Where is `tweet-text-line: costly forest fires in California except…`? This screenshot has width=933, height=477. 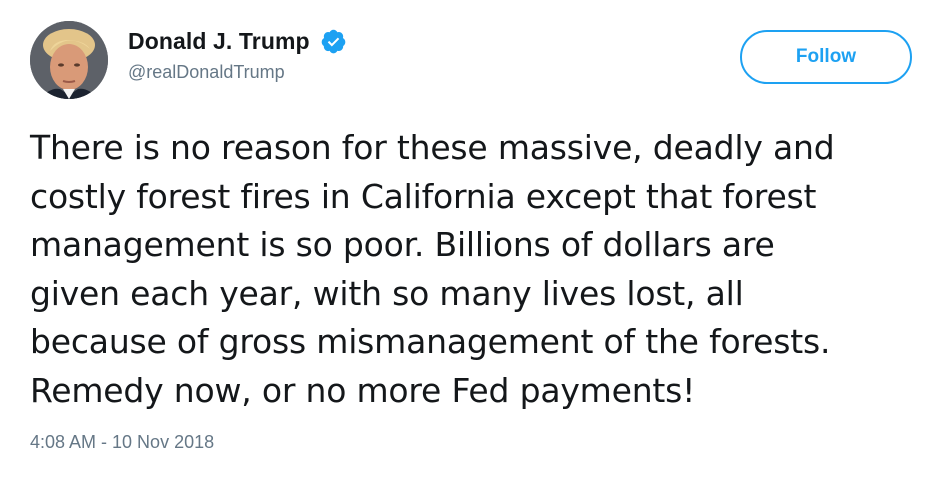
tweet-text-line: costly forest fires in California except… is located at coordinates (423, 196).